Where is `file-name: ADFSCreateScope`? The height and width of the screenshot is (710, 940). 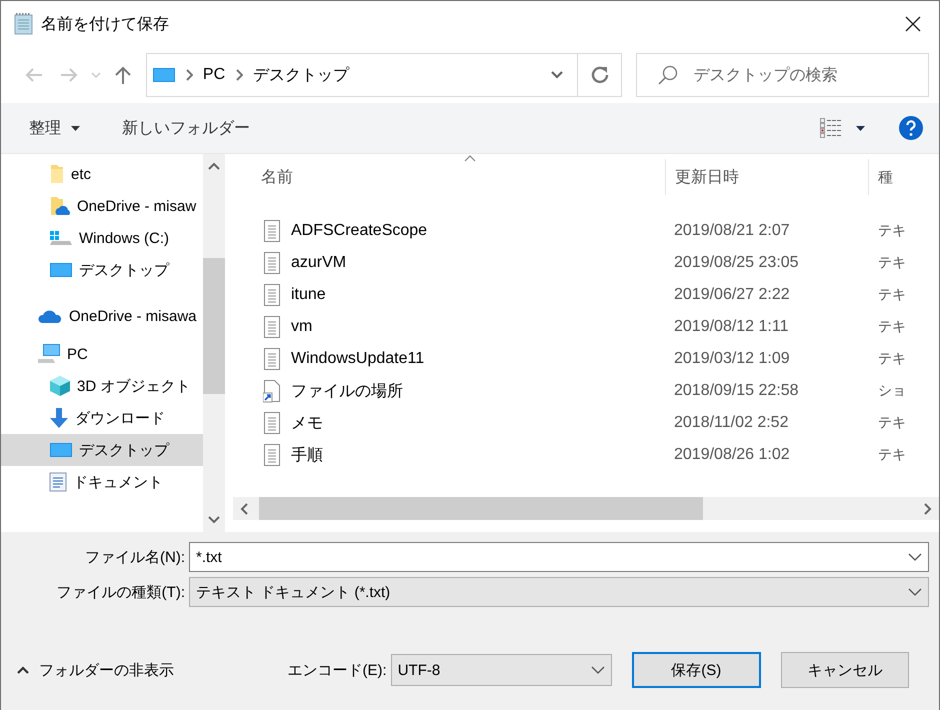
file-name: ADFSCreateScope is located at coordinates (359, 231).